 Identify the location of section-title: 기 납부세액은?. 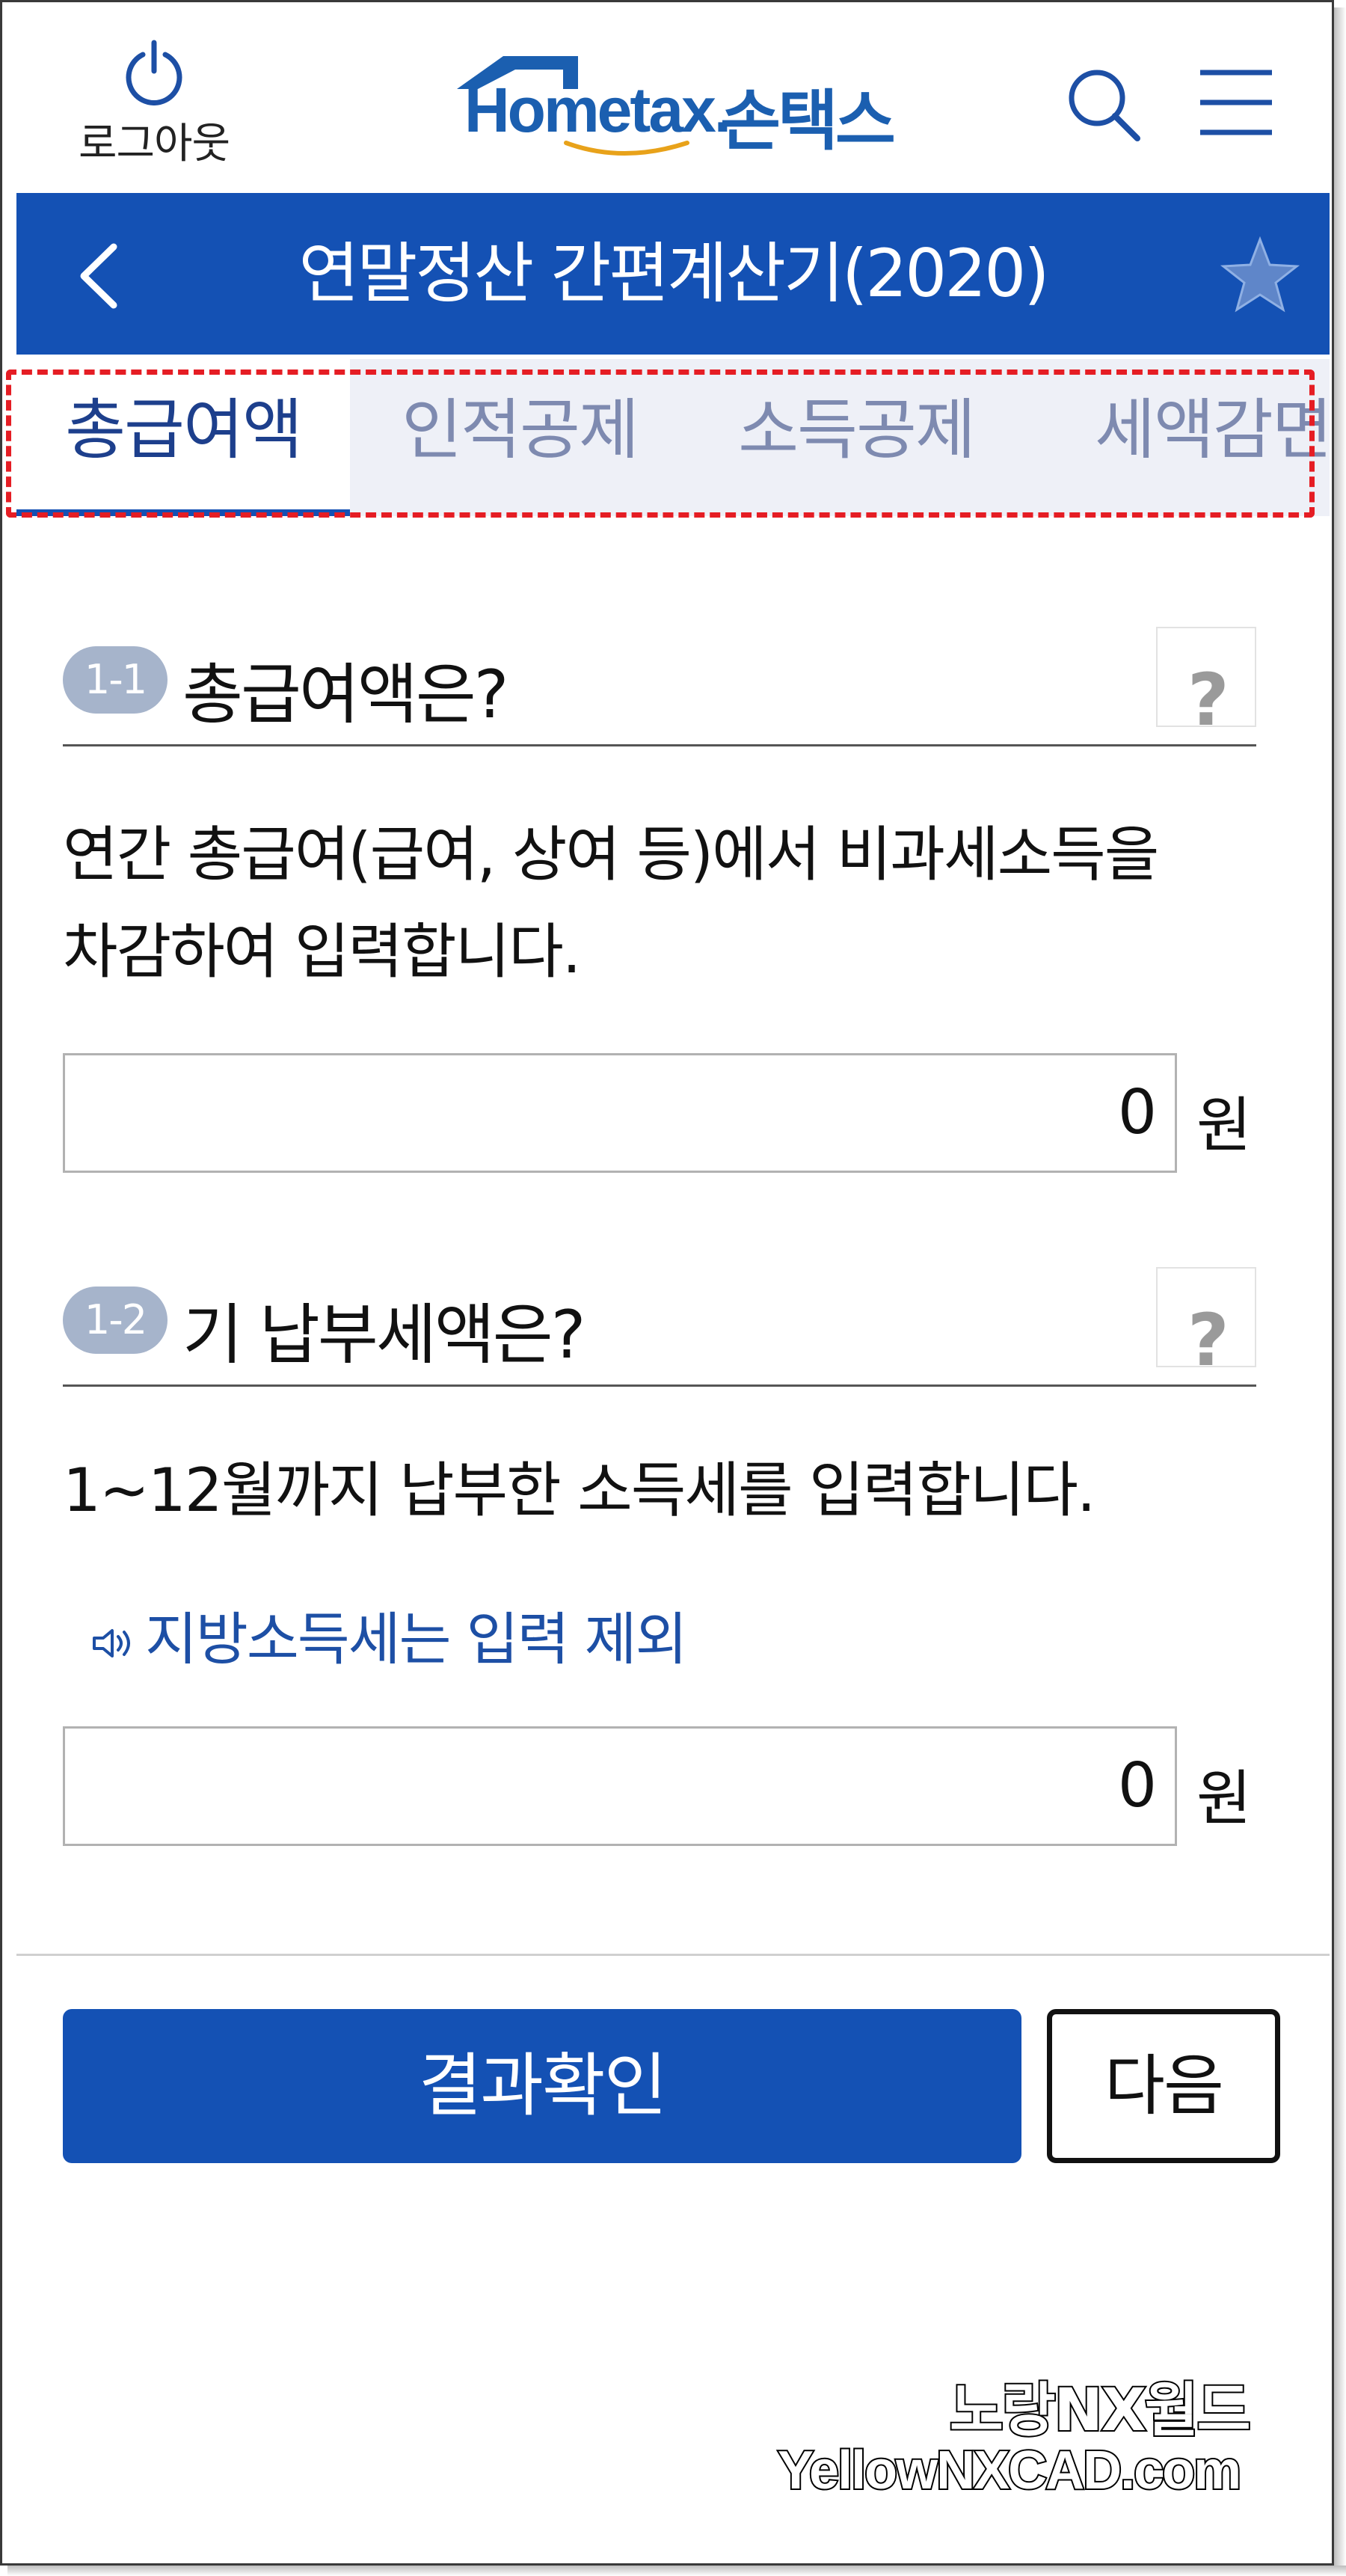
(384, 1334).